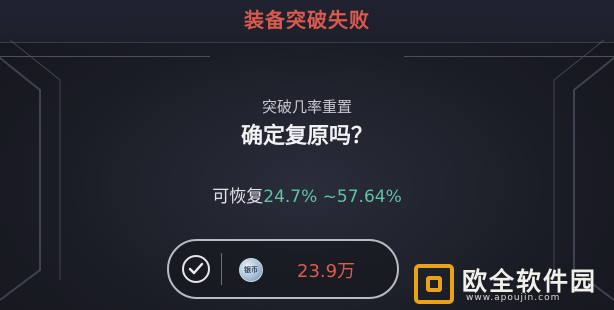  Describe the element at coordinates (332, 197) in the screenshot. I see `restore-range: 24.7% ~57.64%` at that location.